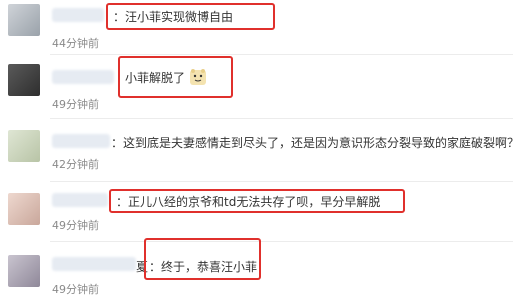  Describe the element at coordinates (75, 164) in the screenshot. I see `comment-time: 42分钟前` at that location.